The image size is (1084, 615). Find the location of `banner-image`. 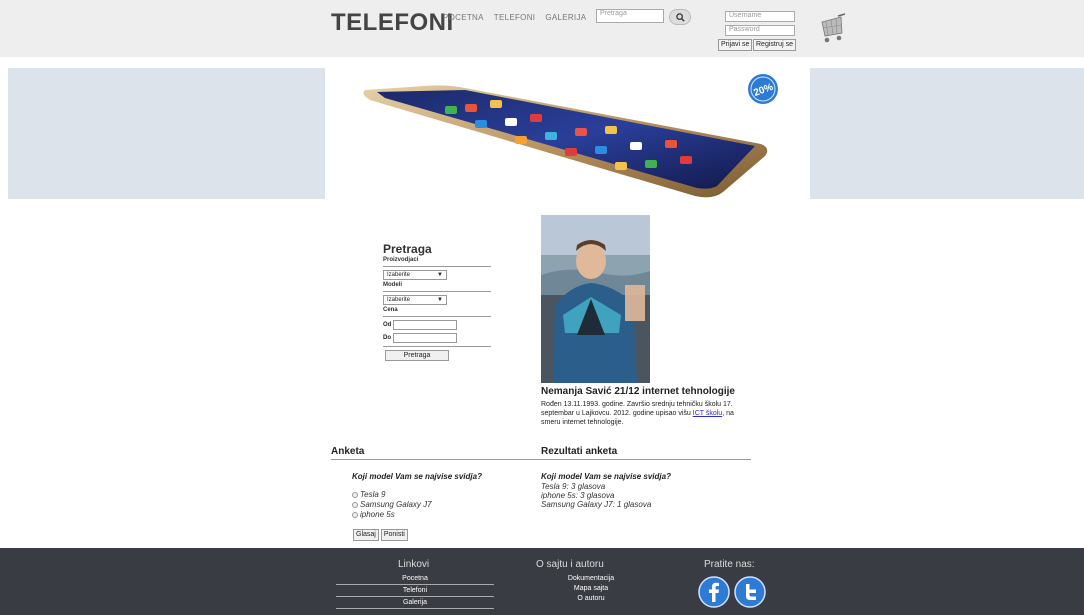

banner-image is located at coordinates (567, 133).